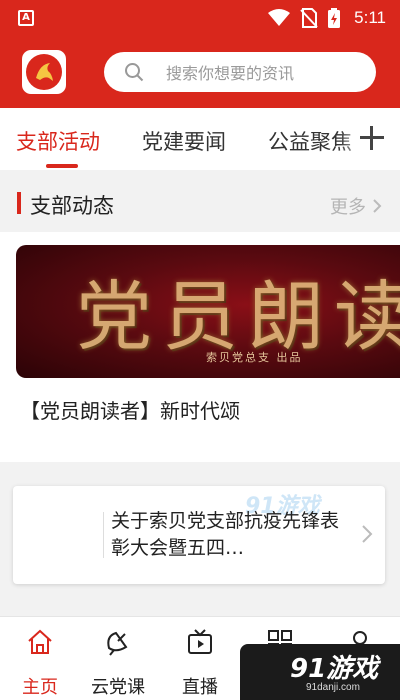  Describe the element at coordinates (200, 663) in the screenshot. I see `nav-live: 直播` at that location.